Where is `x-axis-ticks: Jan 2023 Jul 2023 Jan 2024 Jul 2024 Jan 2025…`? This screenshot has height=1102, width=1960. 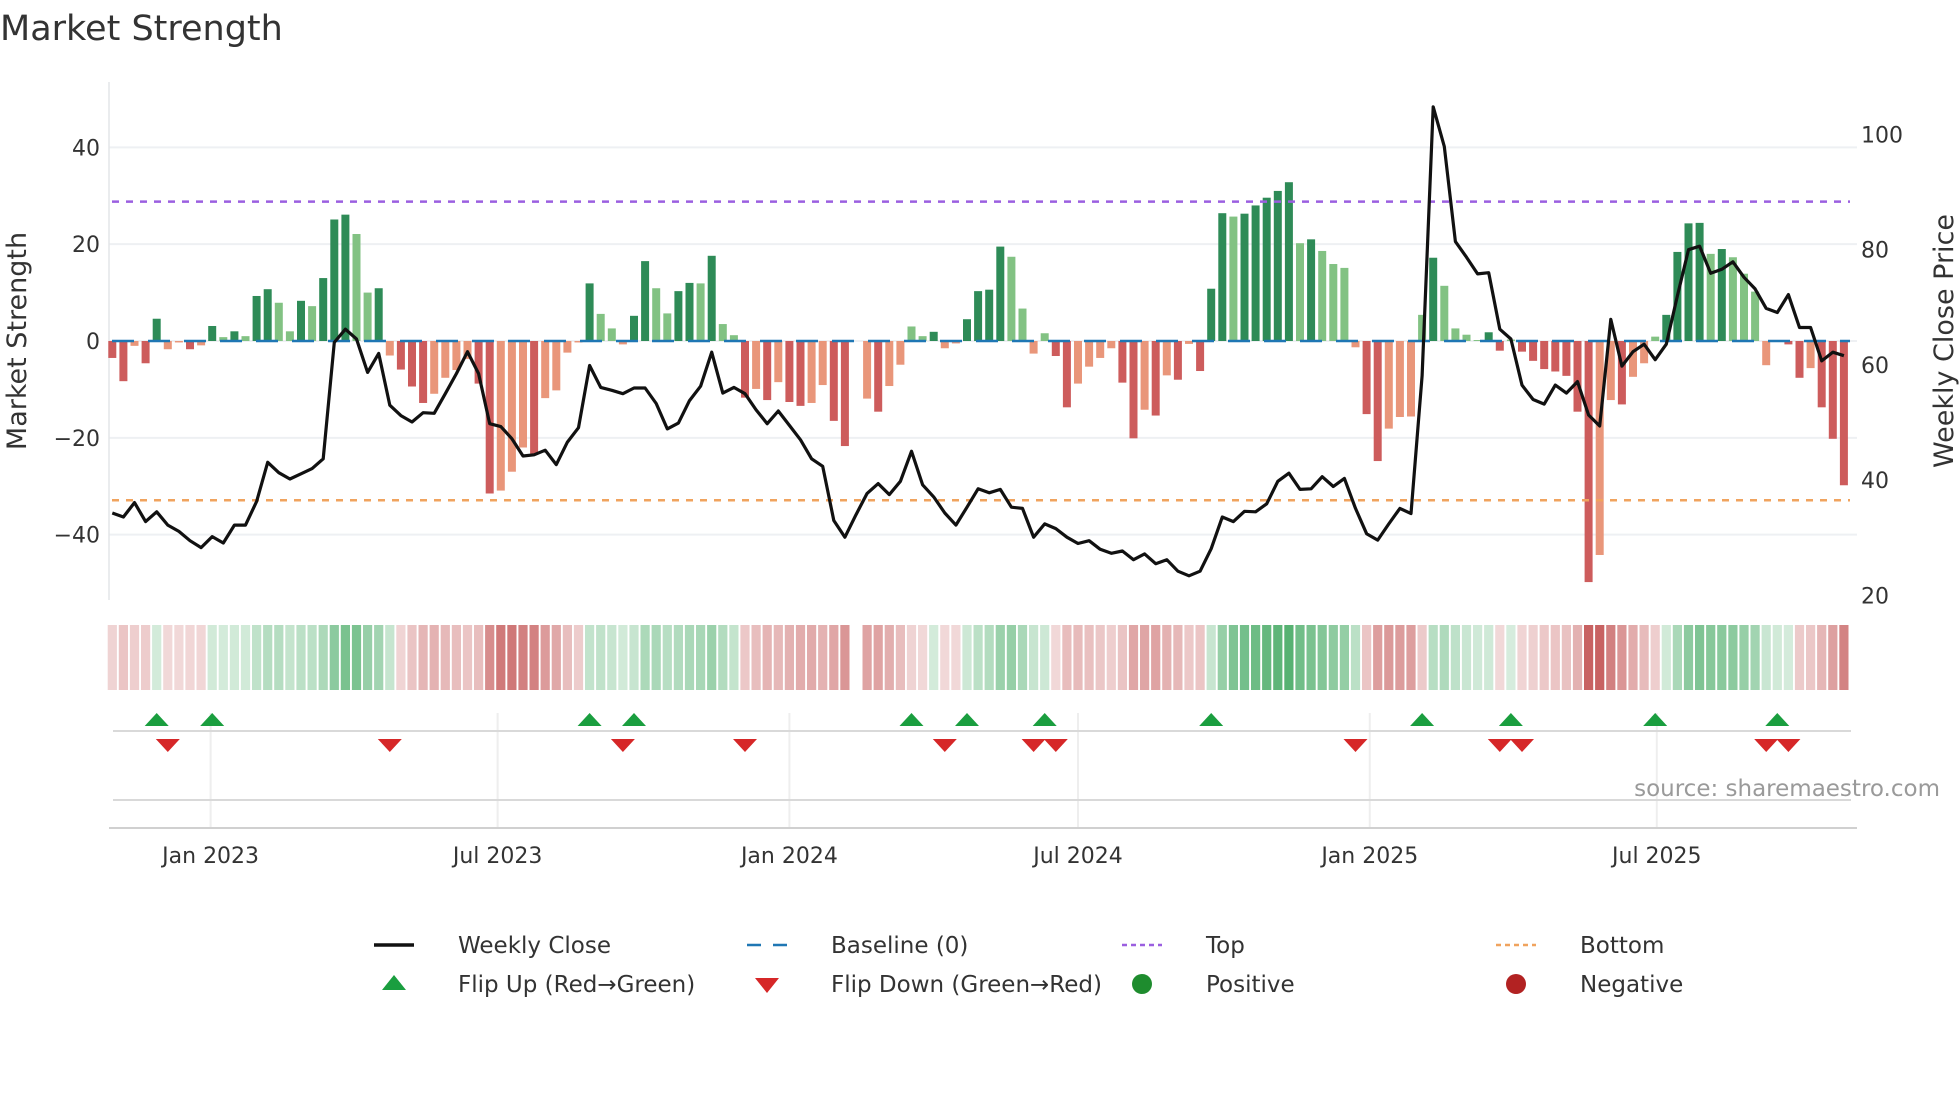
x-axis-ticks: Jan 2023 Jul 2023 Jan 2024 Jul 2024 Jan 2025… is located at coordinates (930, 856).